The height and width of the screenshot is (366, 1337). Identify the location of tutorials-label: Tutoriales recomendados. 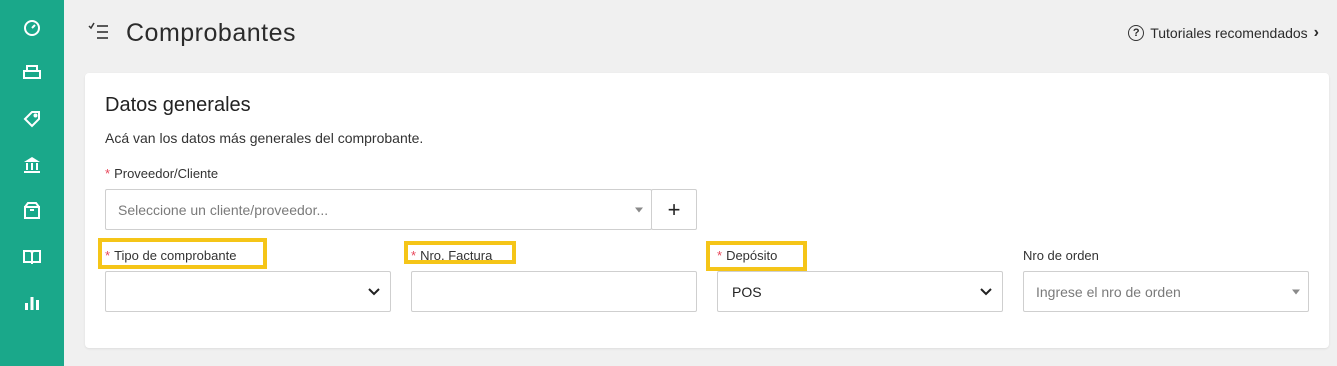
(1229, 33).